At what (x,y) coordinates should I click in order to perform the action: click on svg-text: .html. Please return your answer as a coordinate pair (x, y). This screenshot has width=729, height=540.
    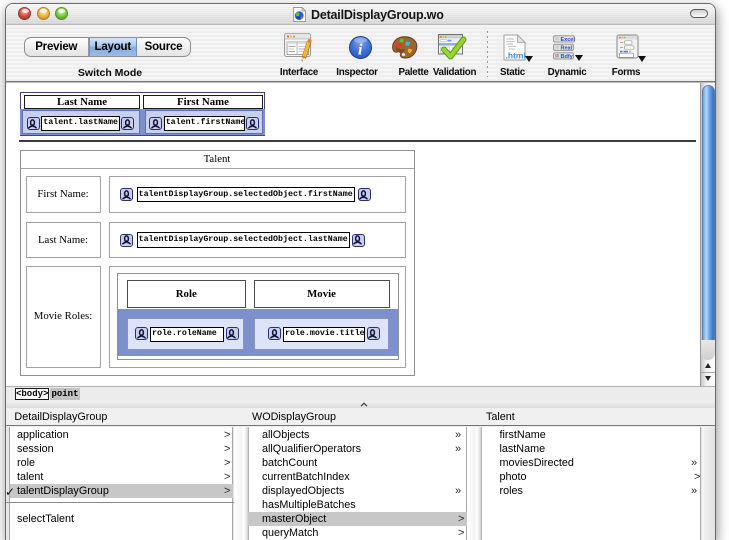
    Looking at the image, I should click on (516, 56).